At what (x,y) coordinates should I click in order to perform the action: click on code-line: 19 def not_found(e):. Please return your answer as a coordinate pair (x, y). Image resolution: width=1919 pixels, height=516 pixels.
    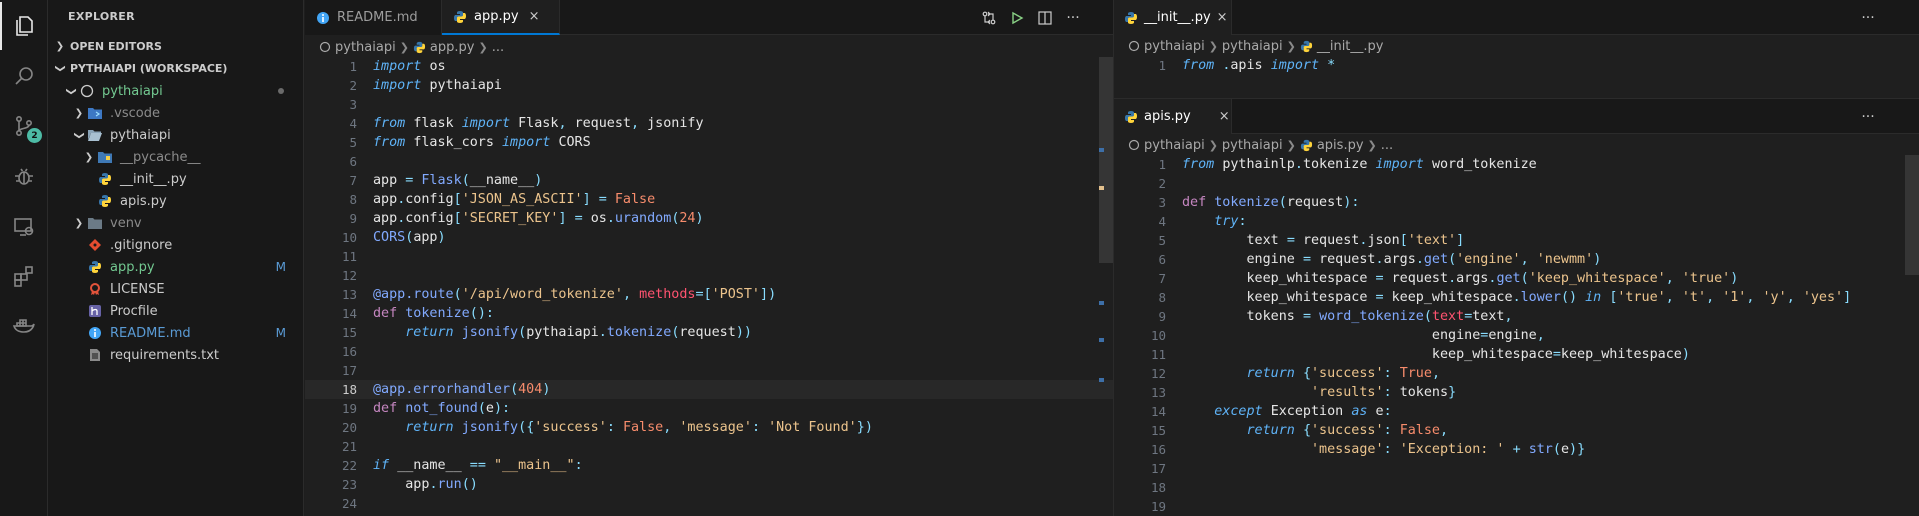
    Looking at the image, I should click on (709, 408).